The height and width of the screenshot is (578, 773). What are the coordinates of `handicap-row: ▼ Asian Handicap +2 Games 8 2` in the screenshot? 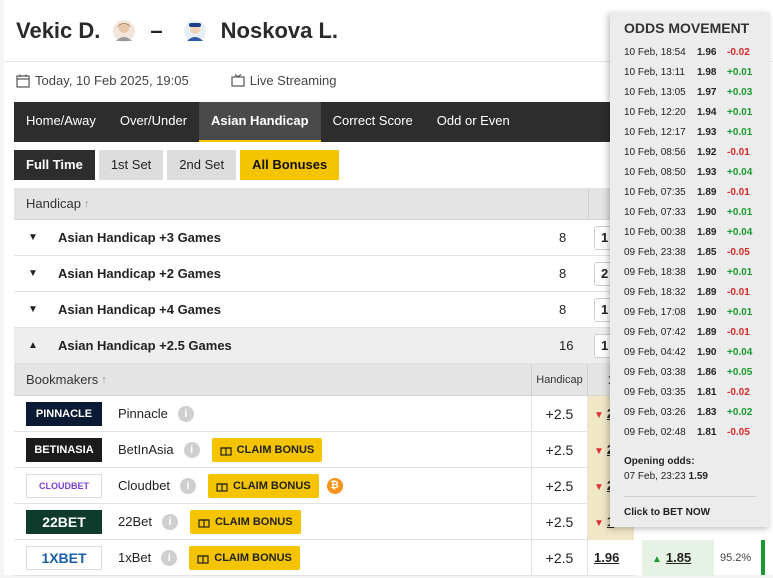 It's located at (324, 274).